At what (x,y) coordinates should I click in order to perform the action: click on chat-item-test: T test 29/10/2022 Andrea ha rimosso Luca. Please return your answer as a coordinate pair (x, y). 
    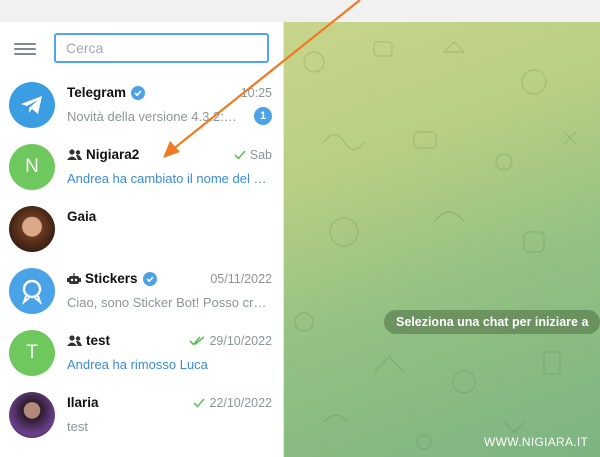
    Looking at the image, I should click on (141, 353).